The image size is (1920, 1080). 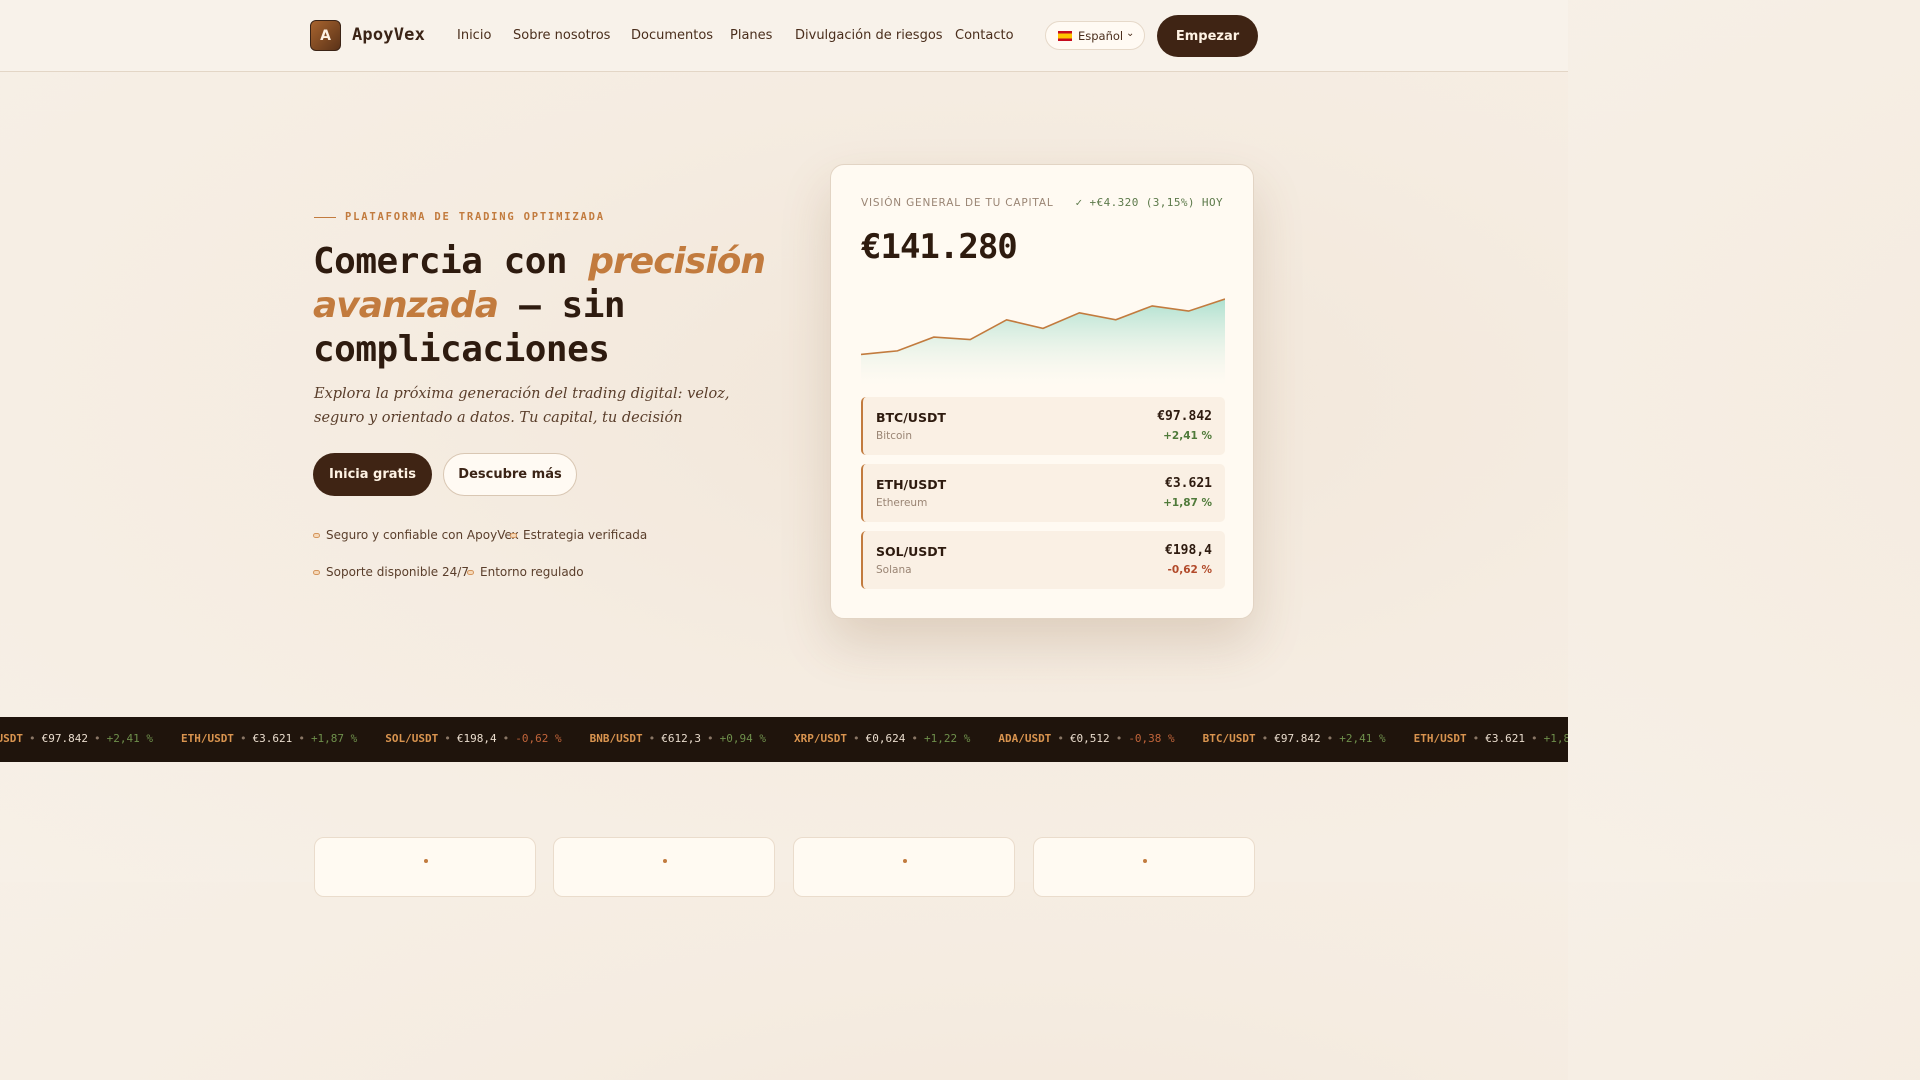 What do you see at coordinates (1043, 560) in the screenshot?
I see `asset-row: SOL/USDT Solana €198,4 -0,62 %` at bounding box center [1043, 560].